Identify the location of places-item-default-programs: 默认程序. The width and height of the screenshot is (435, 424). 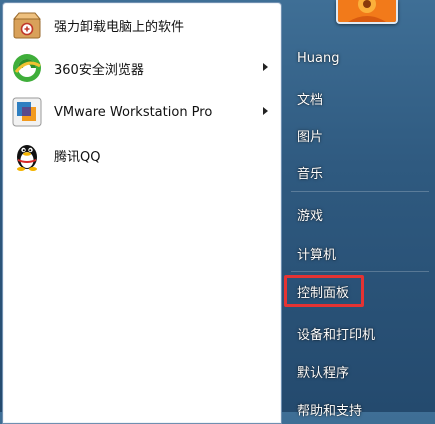
(362, 371).